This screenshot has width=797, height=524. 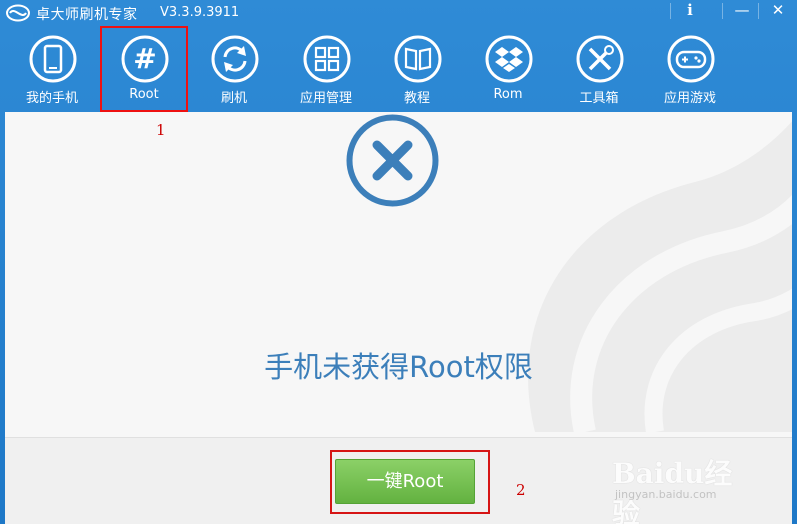 I want to click on refresh-icon, so click(x=235, y=59).